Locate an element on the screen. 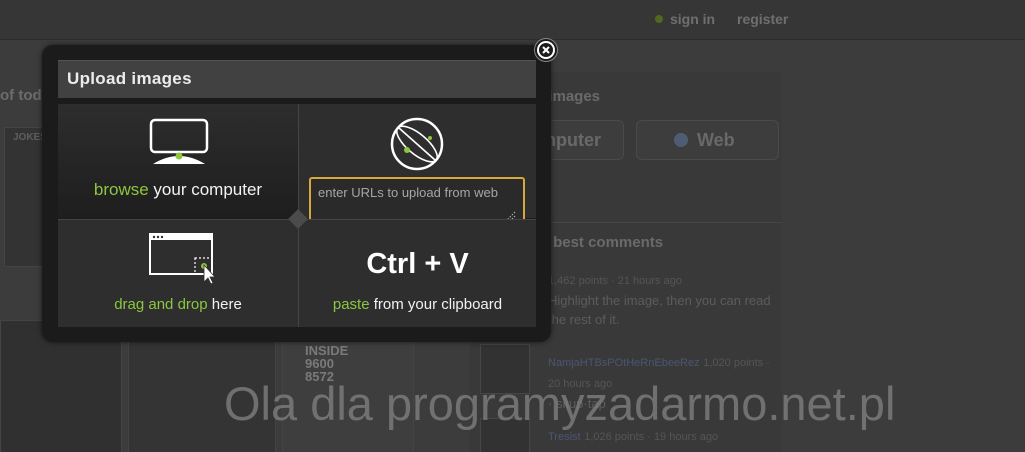 This screenshot has height=452, width=1025. comment-meta: 1,462 points · 21 hours ago is located at coordinates (615, 281).